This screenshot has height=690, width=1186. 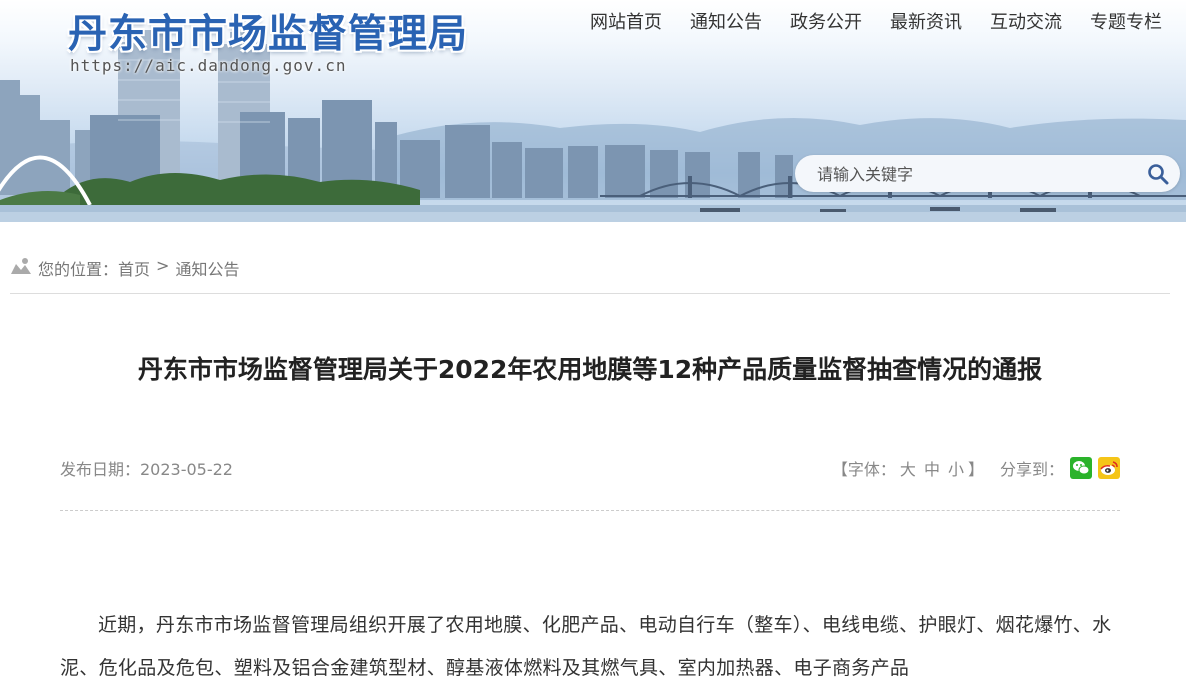 What do you see at coordinates (1026, 23) in the screenshot?
I see `nav-item-interaction: 互动交流` at bounding box center [1026, 23].